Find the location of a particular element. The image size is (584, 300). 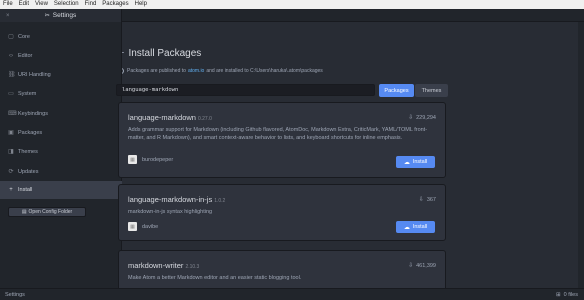

sidebar-item-label: Keybindings is located at coordinates (33, 113).